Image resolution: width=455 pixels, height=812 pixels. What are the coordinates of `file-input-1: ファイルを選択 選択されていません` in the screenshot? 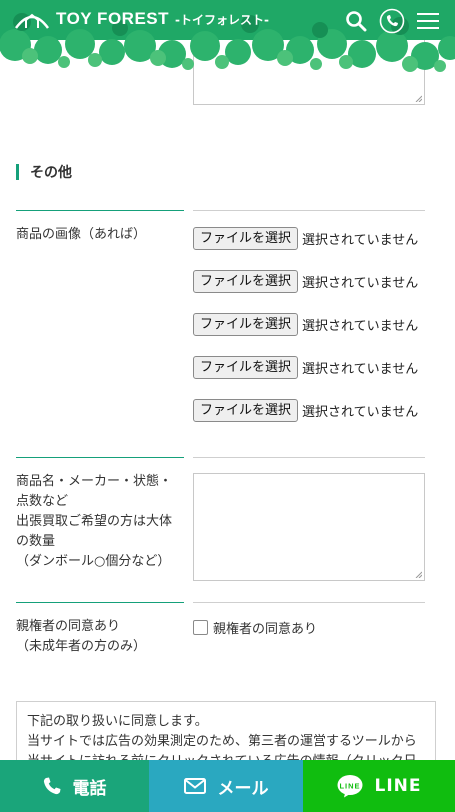 It's located at (305, 238).